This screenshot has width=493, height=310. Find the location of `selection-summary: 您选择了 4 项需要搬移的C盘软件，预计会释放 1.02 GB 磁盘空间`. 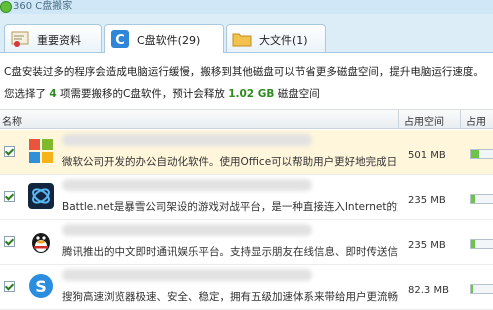

selection-summary: 您选择了 4 项需要搬移的C盘软件，预计会释放 1.02 GB 磁盘空间 is located at coordinates (162, 94).